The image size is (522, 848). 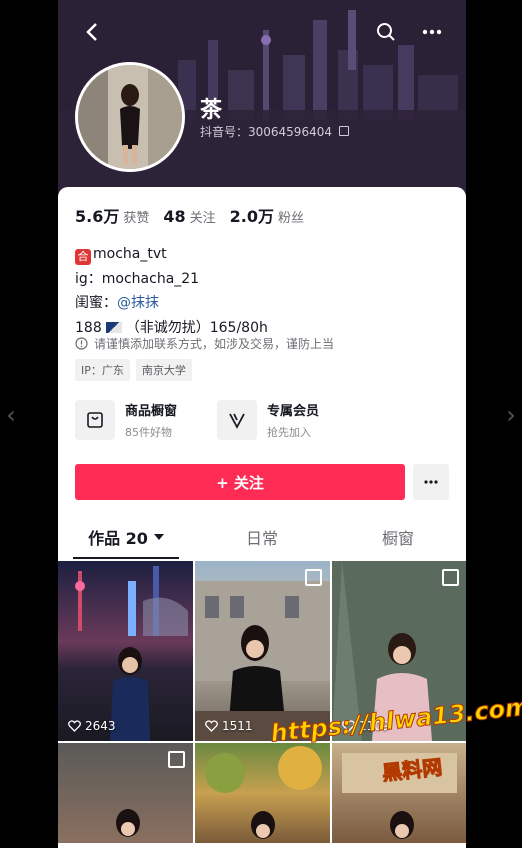 I want to click on profile-name: 茶, so click(x=211, y=110).